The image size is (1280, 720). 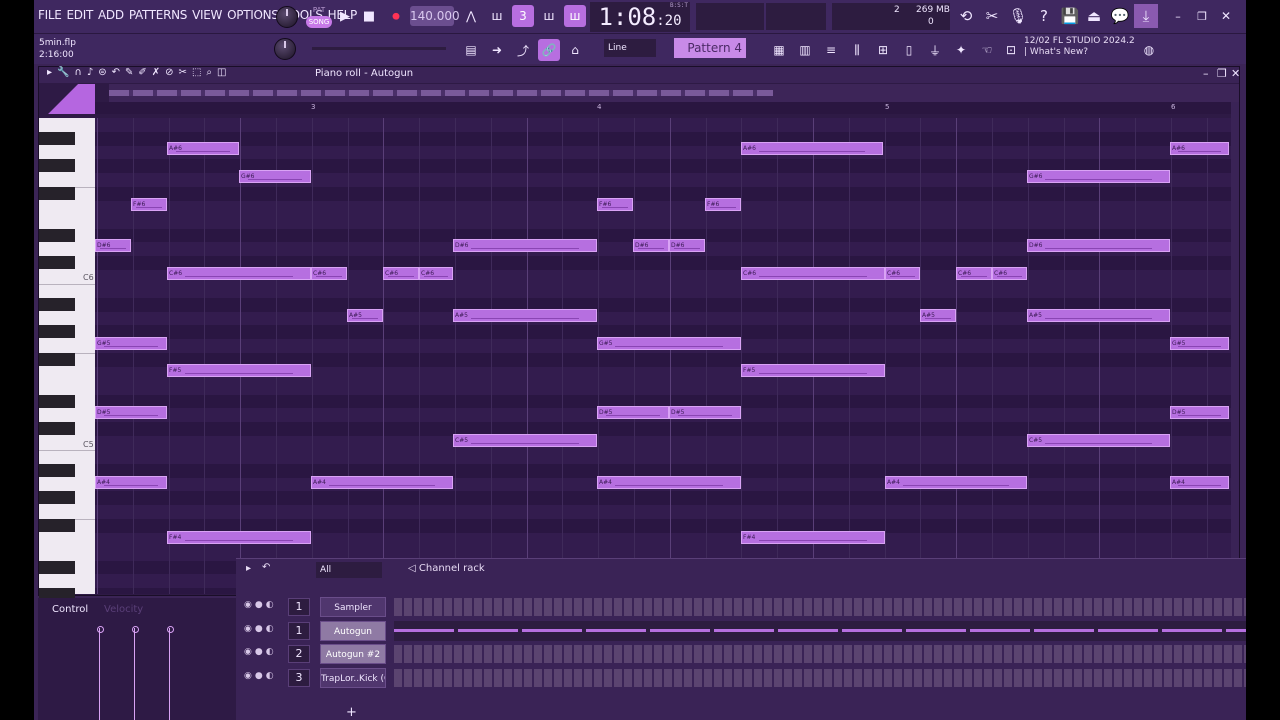 What do you see at coordinates (353, 654) in the screenshot?
I see `channel-name-button: Autogun #2` at bounding box center [353, 654].